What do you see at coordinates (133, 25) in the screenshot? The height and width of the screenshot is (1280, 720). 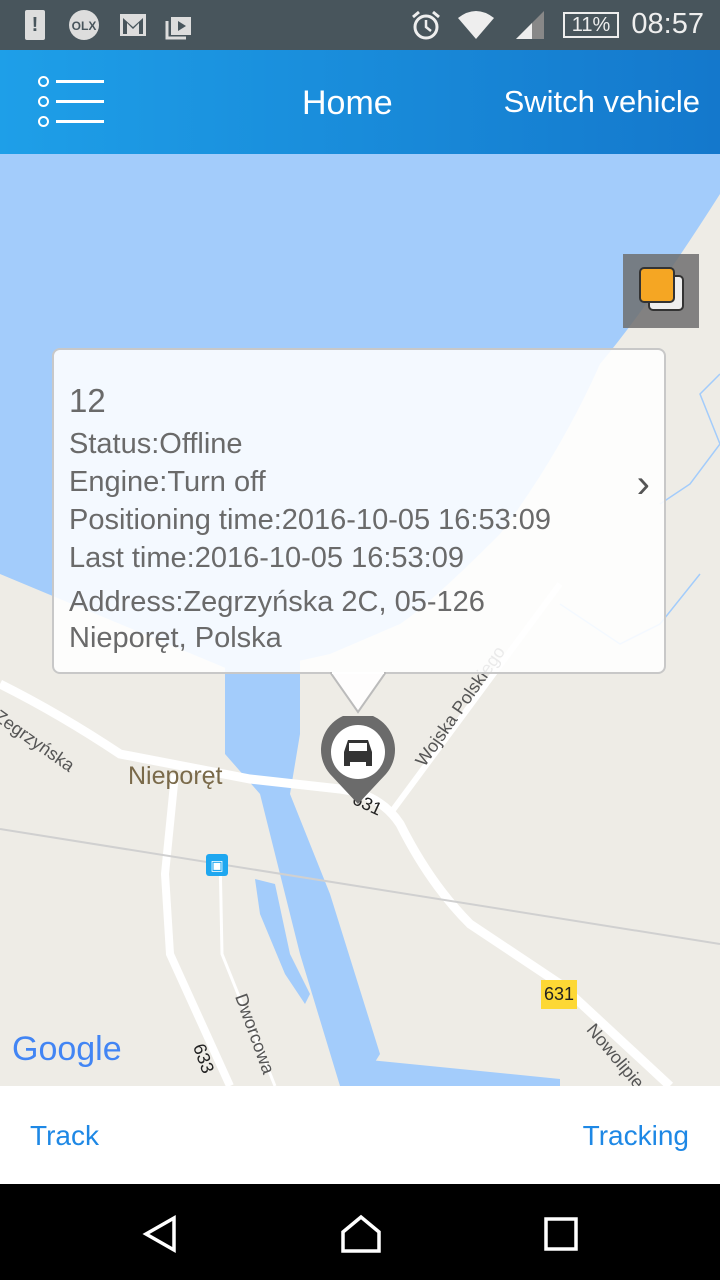 I see `gmail-icon` at bounding box center [133, 25].